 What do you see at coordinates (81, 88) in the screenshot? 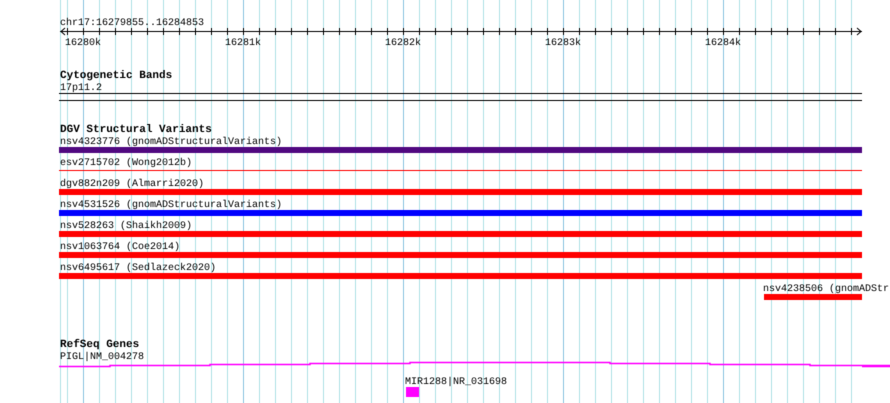
I see `band-label: 17p11.2` at bounding box center [81, 88].